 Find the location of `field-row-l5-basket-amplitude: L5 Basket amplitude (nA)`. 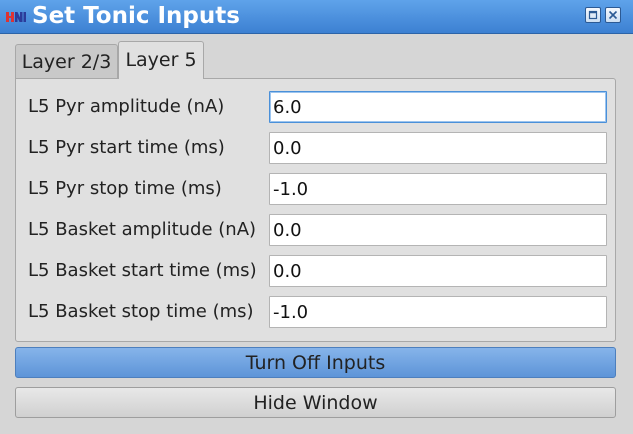

field-row-l5-basket-amplitude: L5 Basket amplitude (nA) is located at coordinates (315, 230).